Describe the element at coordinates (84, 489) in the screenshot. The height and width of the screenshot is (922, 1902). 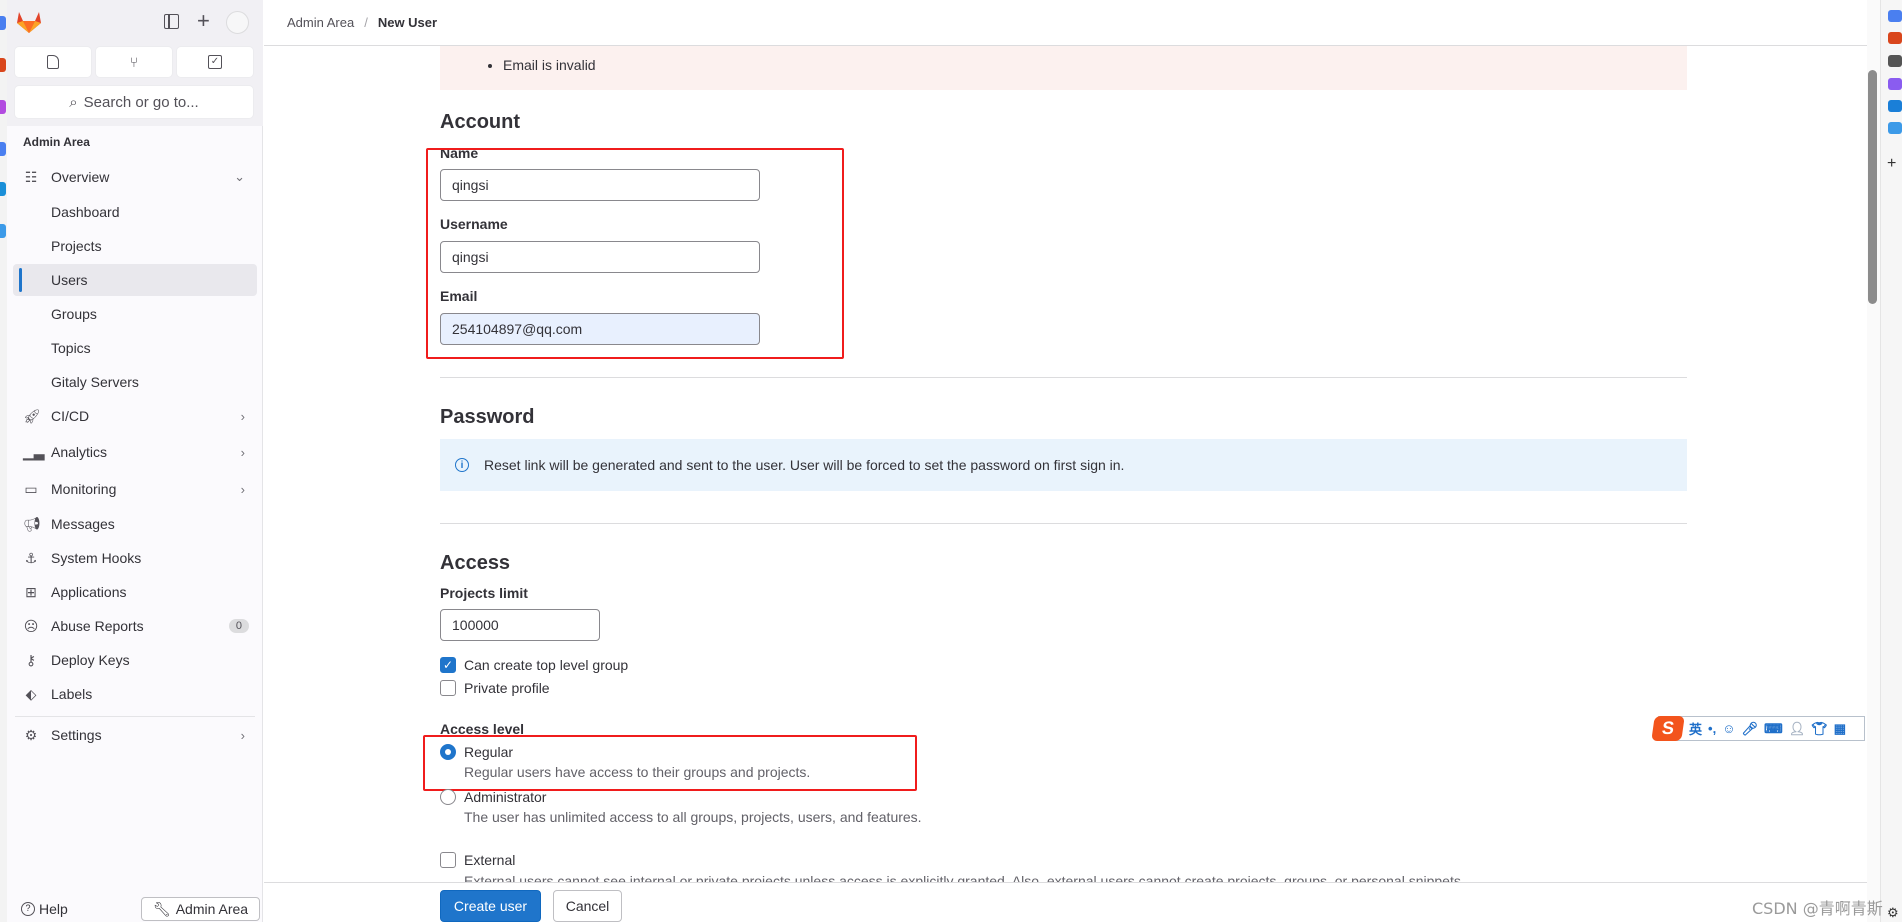
I see `sidebar-item-label: Monitoring` at that location.